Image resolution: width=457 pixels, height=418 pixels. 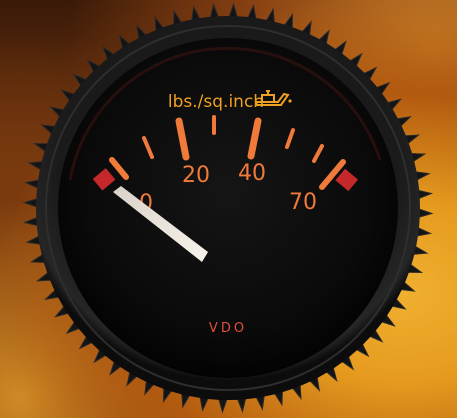 What do you see at coordinates (216, 102) in the screenshot?
I see `unit-label: lbs./sq.inch` at bounding box center [216, 102].